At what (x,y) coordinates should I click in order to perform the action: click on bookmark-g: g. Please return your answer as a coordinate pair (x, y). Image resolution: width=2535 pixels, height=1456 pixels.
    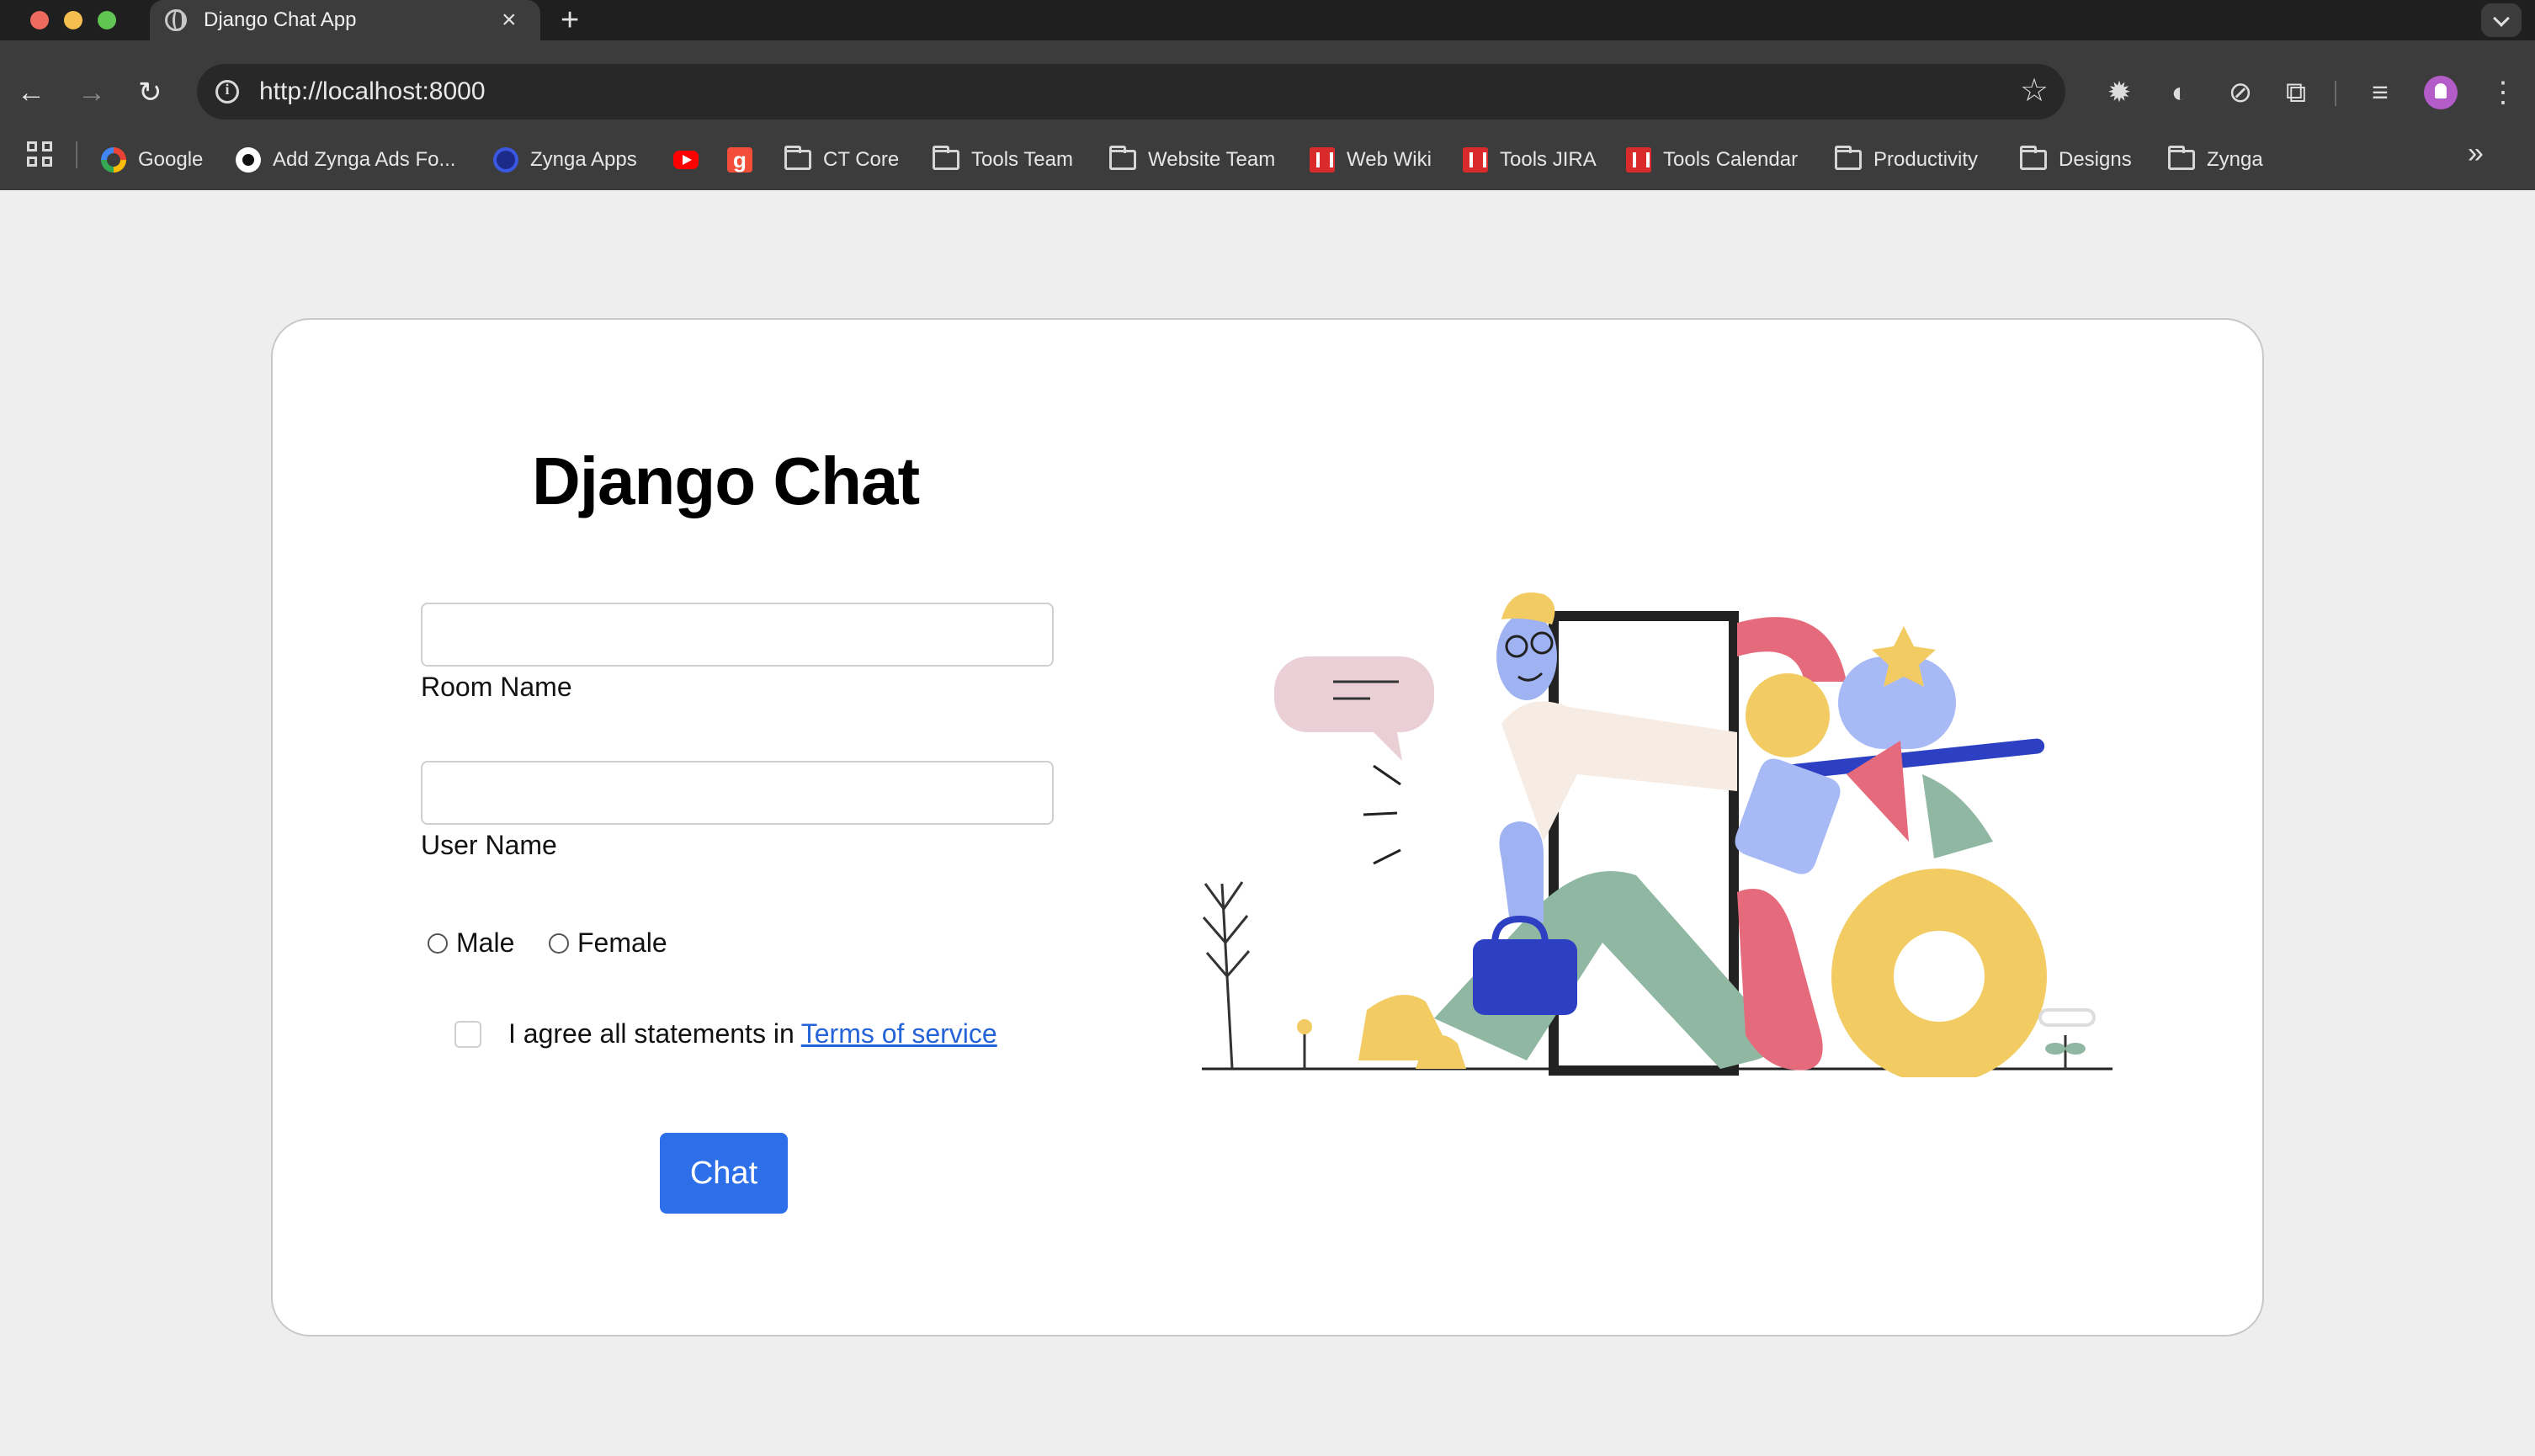
    Looking at the image, I should click on (745, 160).